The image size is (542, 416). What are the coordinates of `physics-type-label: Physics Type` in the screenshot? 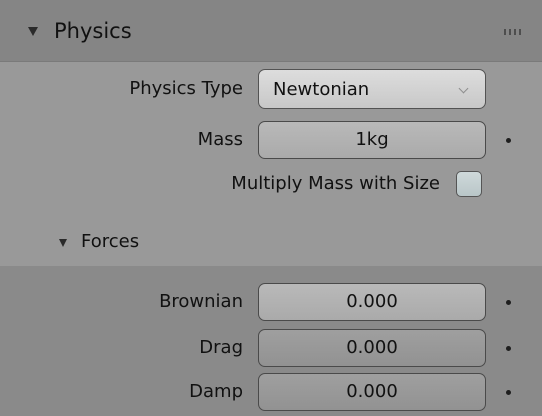 It's located at (186, 88).